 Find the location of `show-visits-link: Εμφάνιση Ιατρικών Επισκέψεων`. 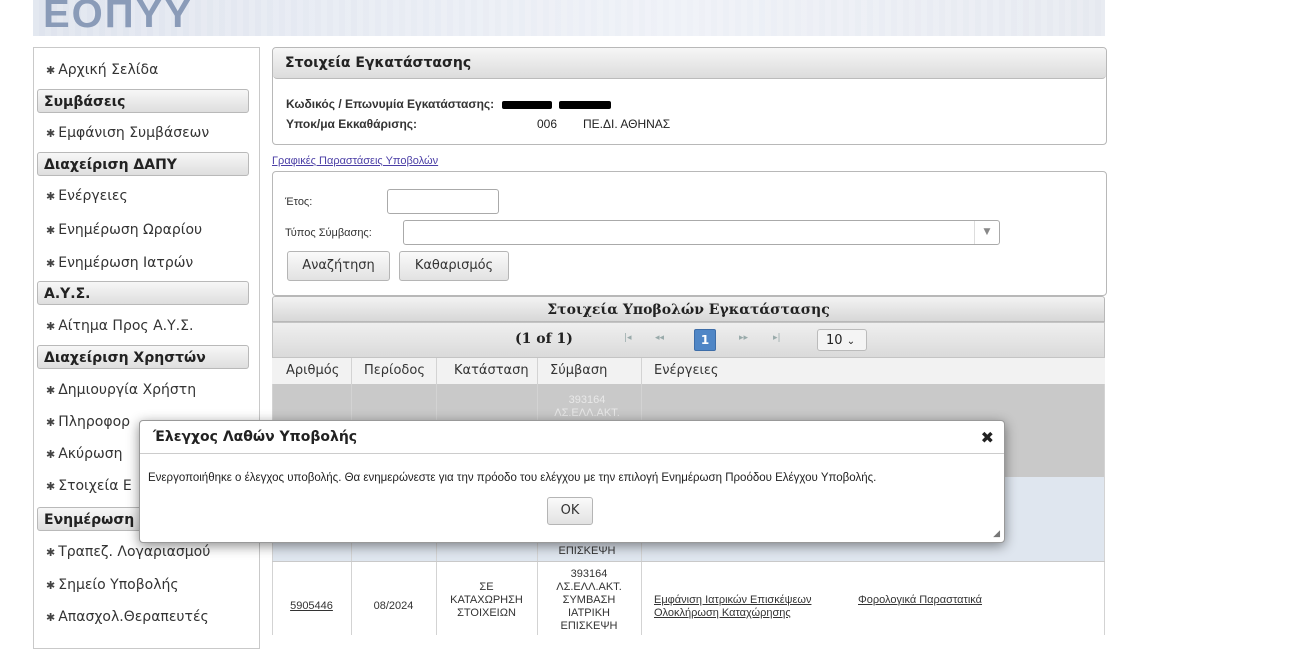

show-visits-link: Εμφάνιση Ιατρικών Επισκέψεων is located at coordinates (732, 600).